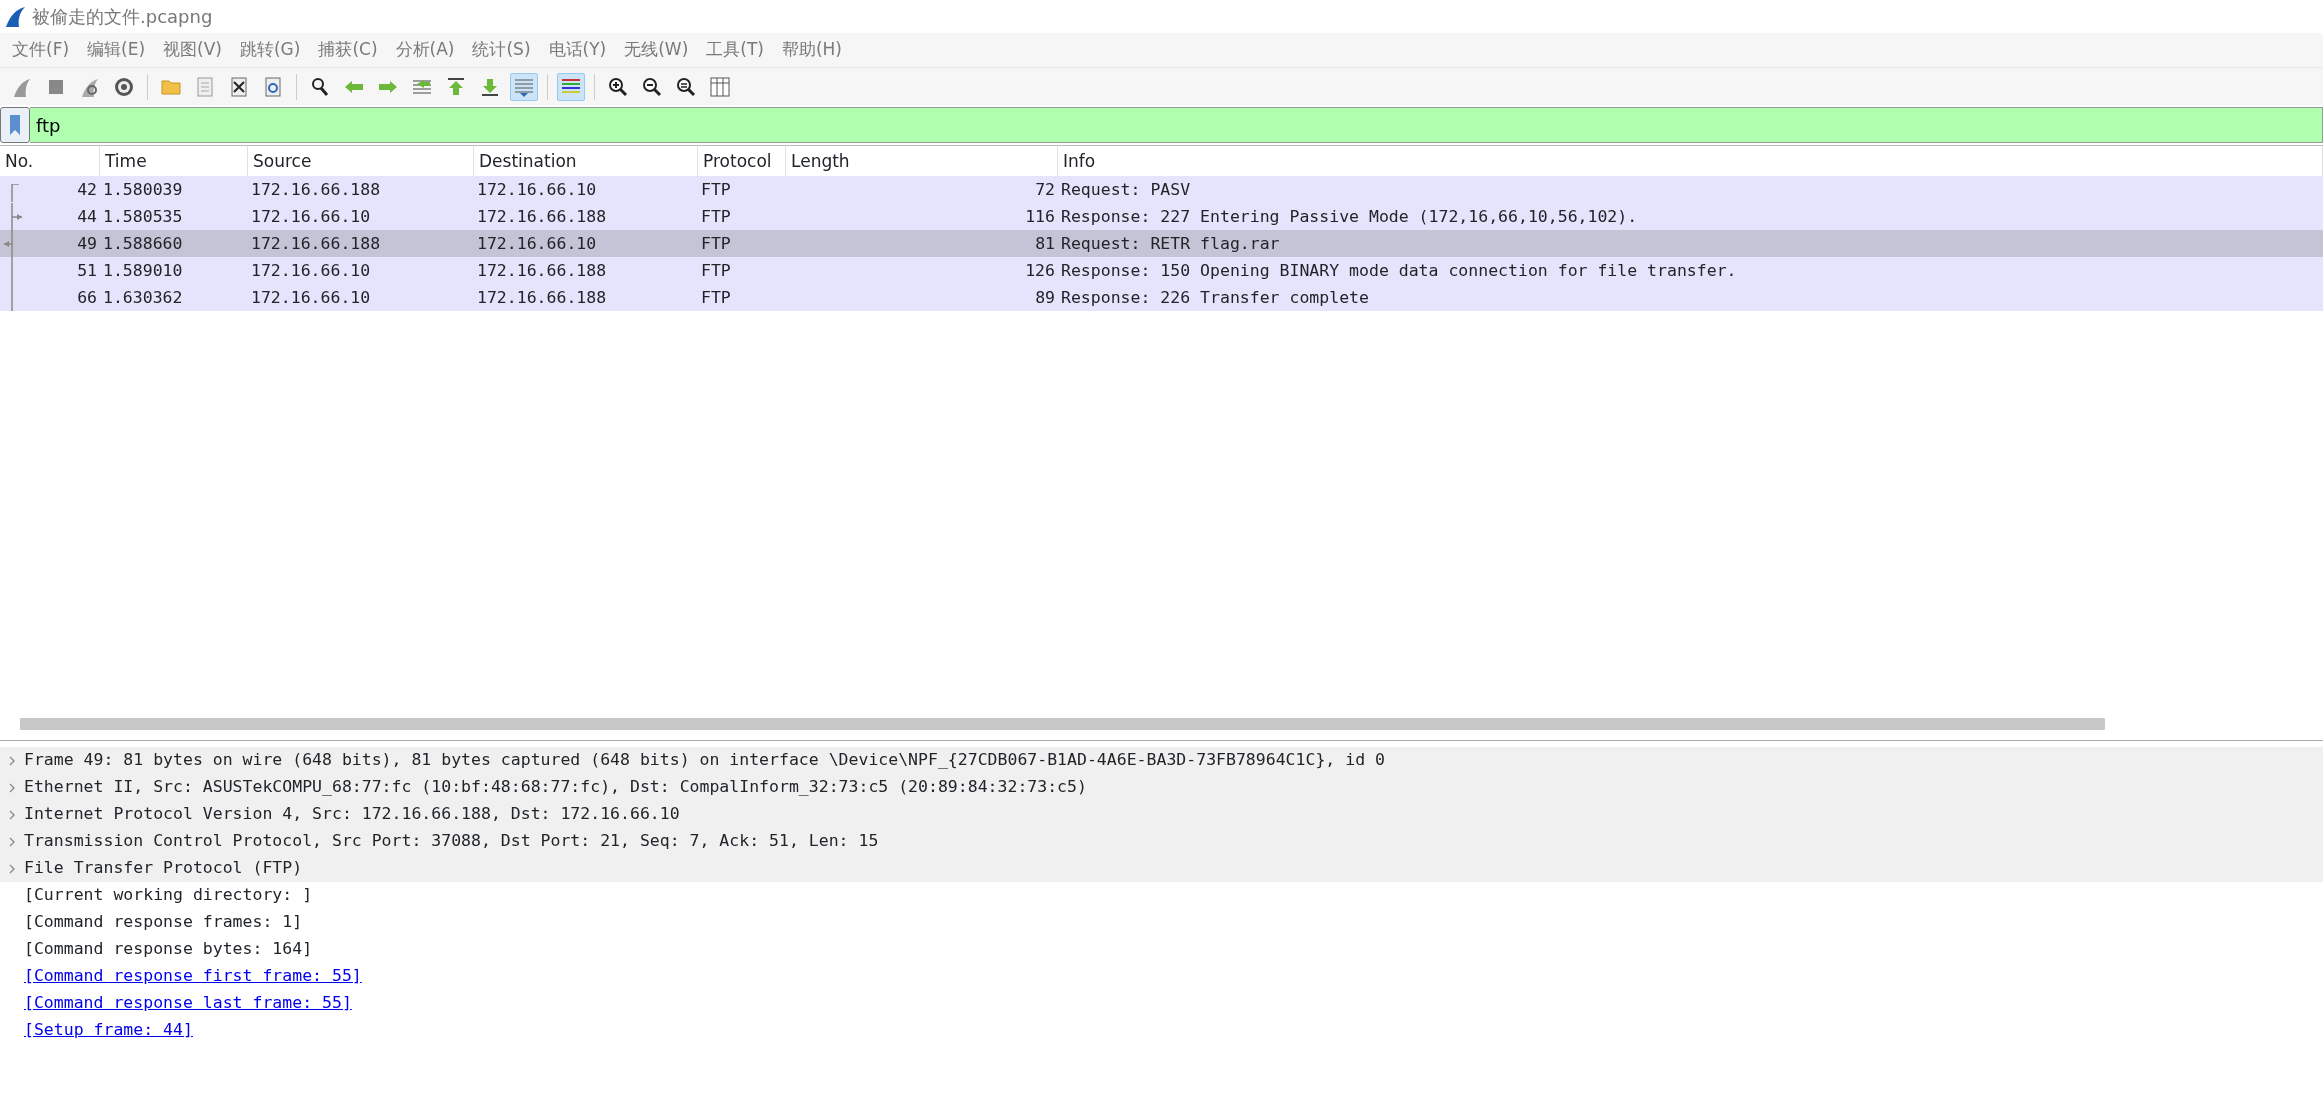 This screenshot has width=2323, height=1096. I want to click on menu-item: 捕获(C), so click(351, 50).